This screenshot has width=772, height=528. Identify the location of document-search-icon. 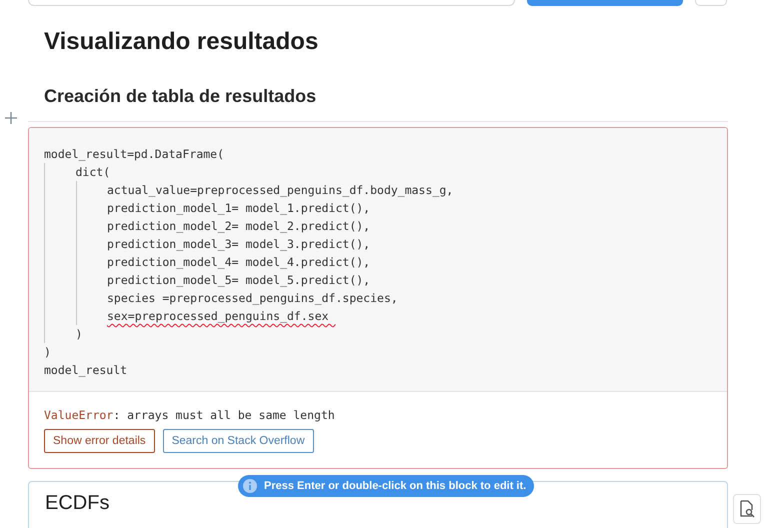
(747, 509).